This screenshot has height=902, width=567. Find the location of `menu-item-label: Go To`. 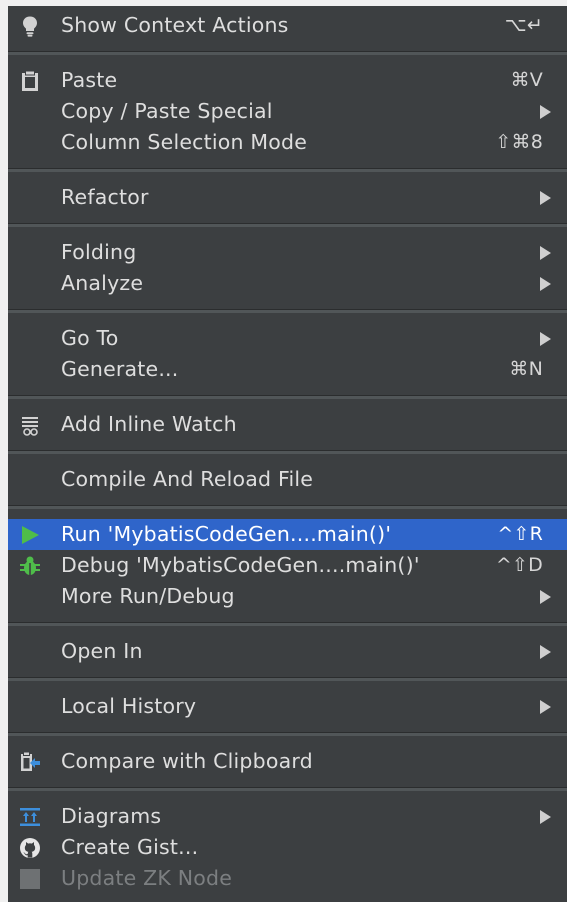

menu-item-label: Go To is located at coordinates (90, 338).